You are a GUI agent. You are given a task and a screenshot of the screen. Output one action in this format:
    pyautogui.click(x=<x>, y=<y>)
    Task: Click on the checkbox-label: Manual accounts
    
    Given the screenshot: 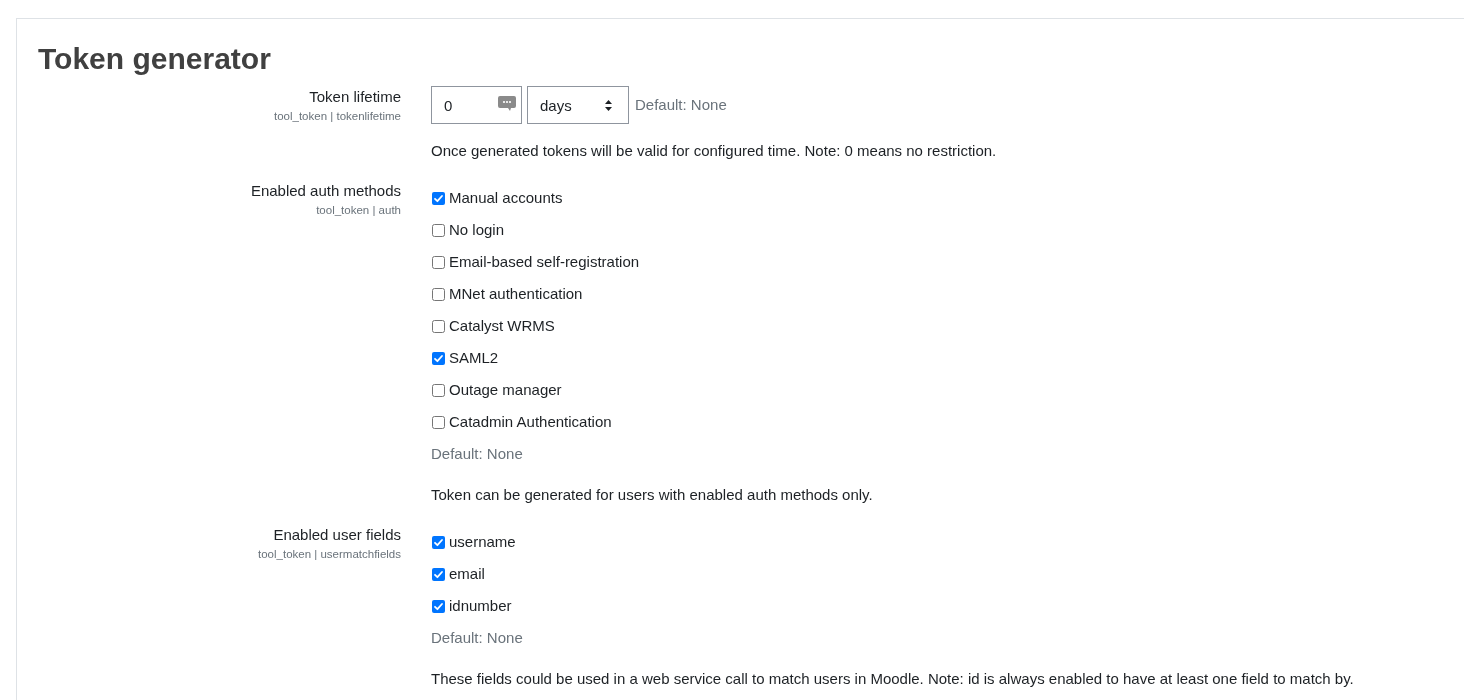 What is the action you would take?
    pyautogui.click(x=506, y=198)
    